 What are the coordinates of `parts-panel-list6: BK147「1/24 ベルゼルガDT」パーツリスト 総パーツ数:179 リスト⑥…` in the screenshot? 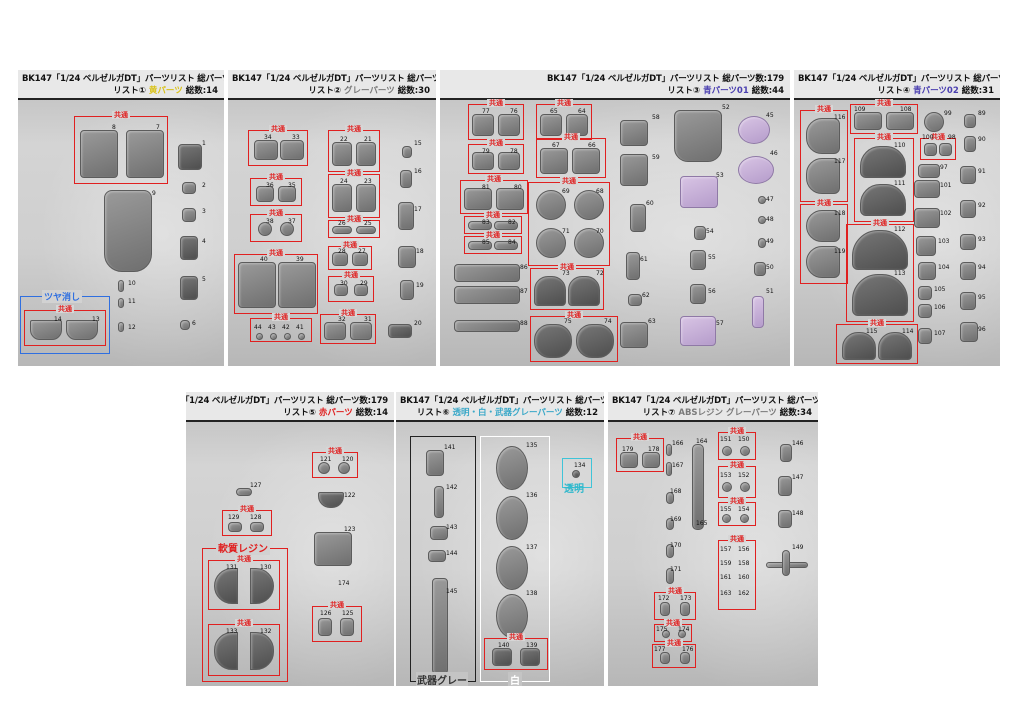 It's located at (500, 539).